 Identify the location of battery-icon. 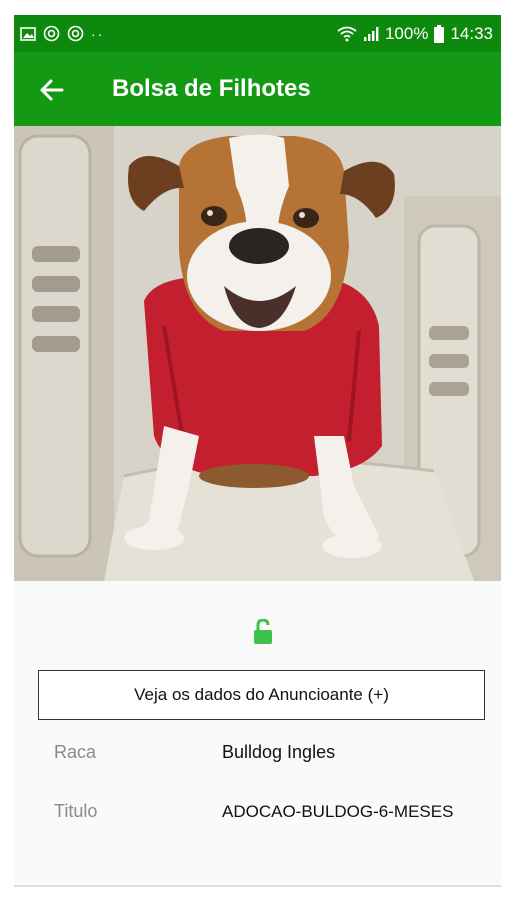
(439, 34).